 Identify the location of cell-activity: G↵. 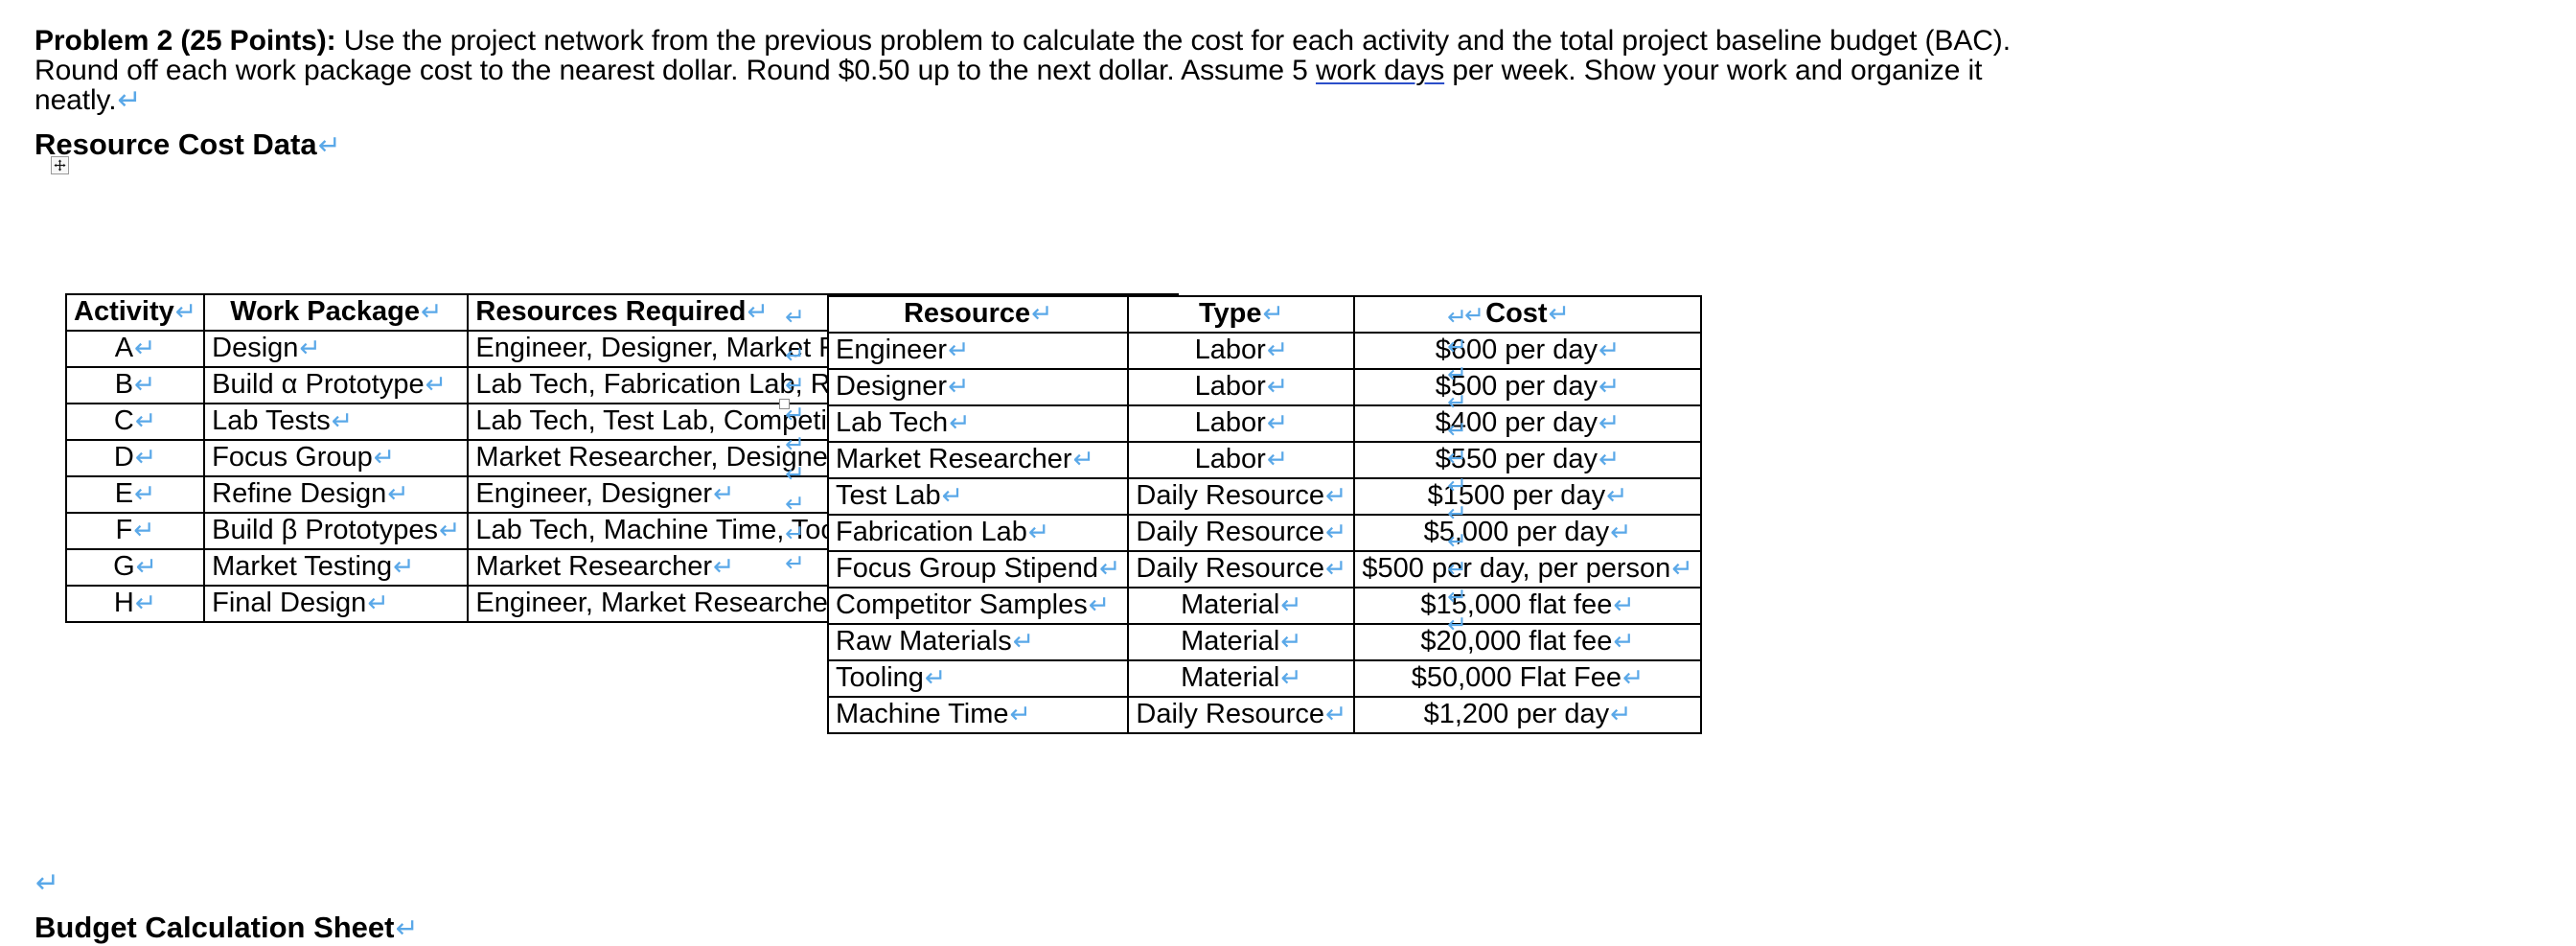
(135, 567).